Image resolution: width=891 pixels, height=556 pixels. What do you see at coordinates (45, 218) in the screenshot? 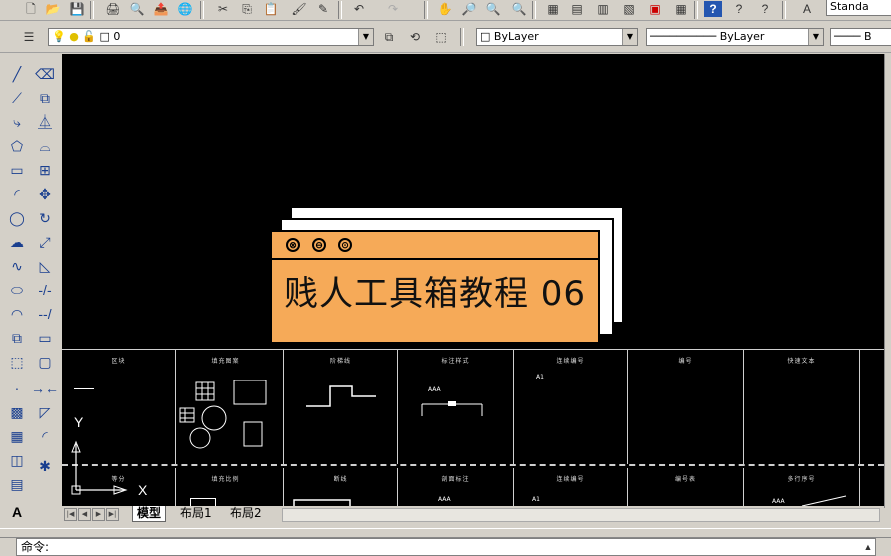
I see `rotate-icon: ↻` at bounding box center [45, 218].